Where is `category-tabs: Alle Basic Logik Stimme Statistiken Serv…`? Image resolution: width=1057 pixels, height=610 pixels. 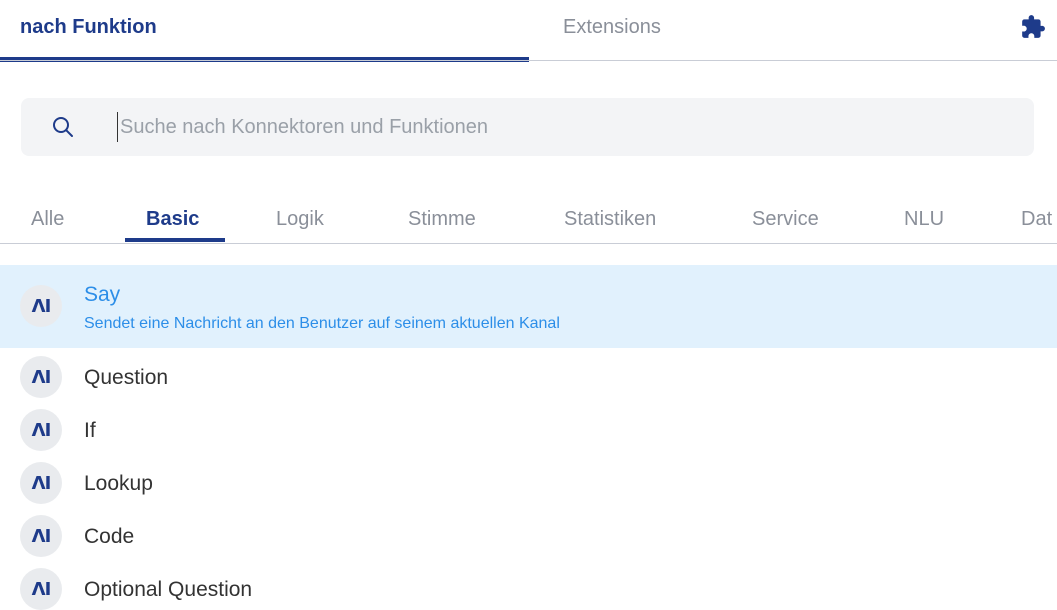 category-tabs: Alle Basic Logik Stimme Statistiken Serv… is located at coordinates (528, 221).